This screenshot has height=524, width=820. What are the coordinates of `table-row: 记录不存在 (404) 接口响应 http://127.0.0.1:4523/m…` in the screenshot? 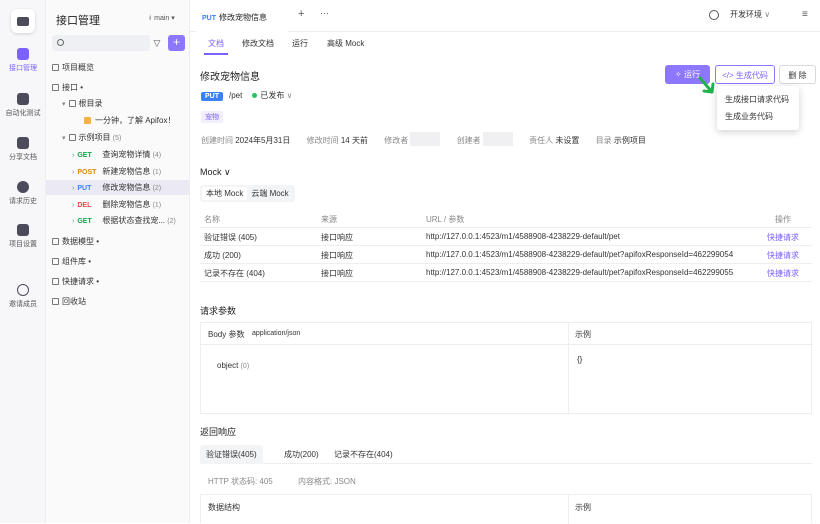 It's located at (506, 273).